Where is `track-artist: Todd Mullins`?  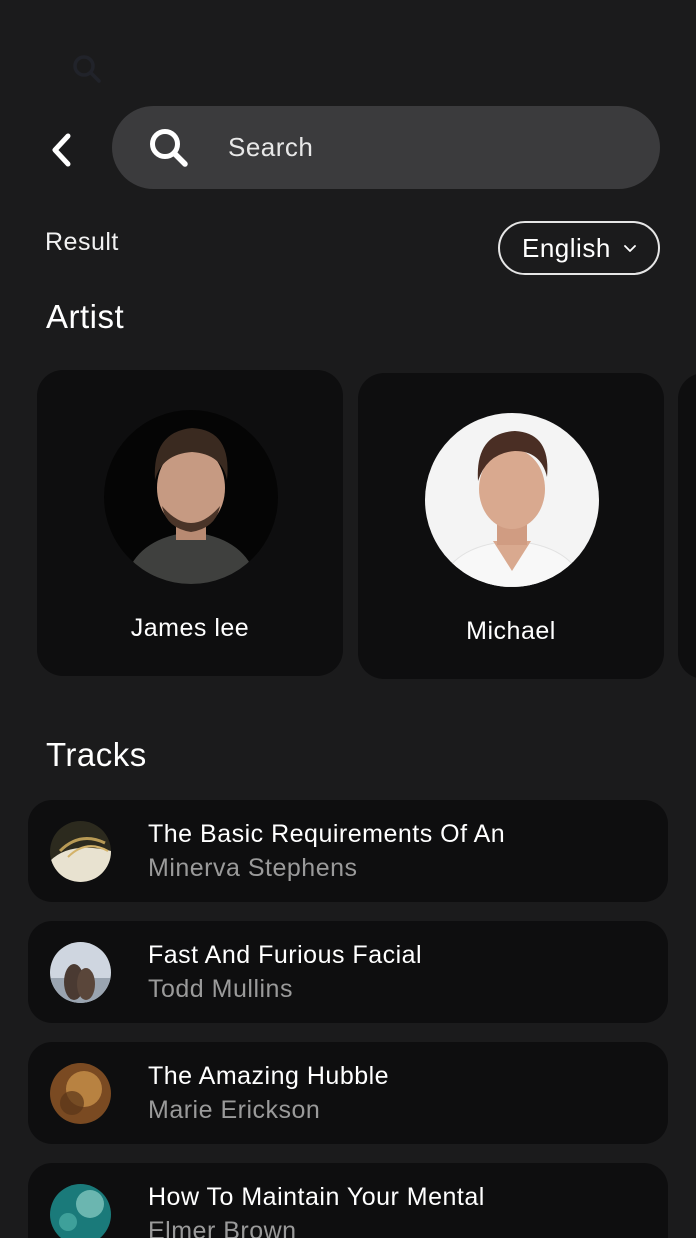
track-artist: Todd Mullins is located at coordinates (220, 989).